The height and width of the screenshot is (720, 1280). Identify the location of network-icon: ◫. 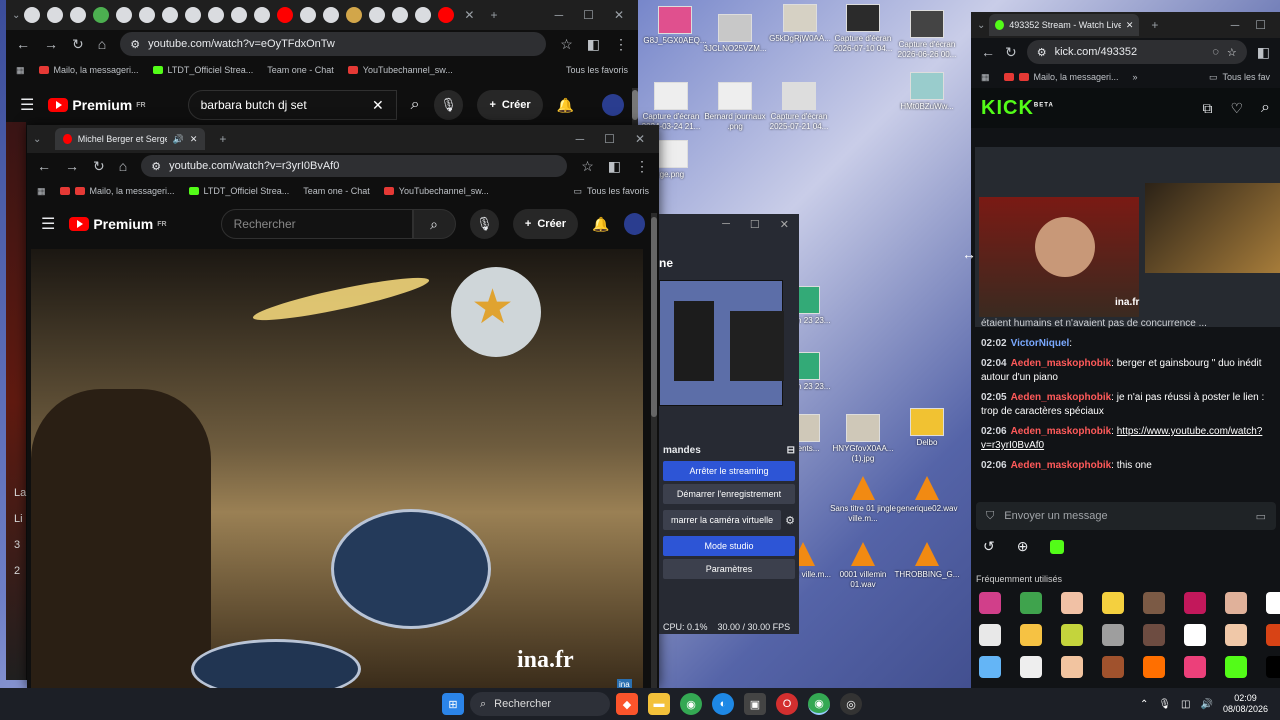
(1185, 704).